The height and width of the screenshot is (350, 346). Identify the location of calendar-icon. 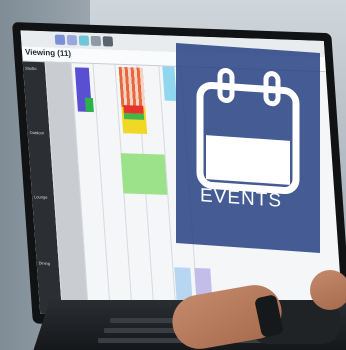
(248, 131).